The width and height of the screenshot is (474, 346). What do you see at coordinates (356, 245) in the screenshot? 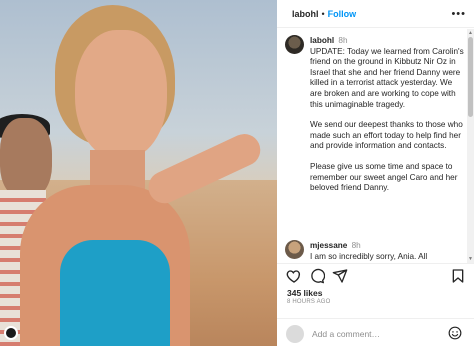
I see `comment-time: 8h` at bounding box center [356, 245].